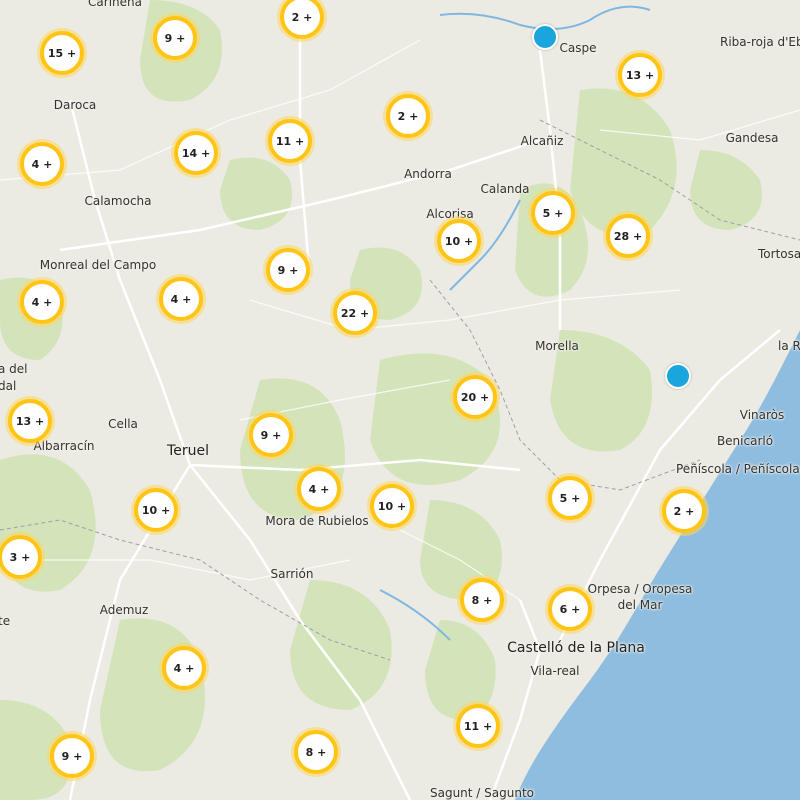 This screenshot has width=800, height=800. What do you see at coordinates (738, 469) in the screenshot?
I see `place-label-peniscola: Peñíscola / Peñíscola` at bounding box center [738, 469].